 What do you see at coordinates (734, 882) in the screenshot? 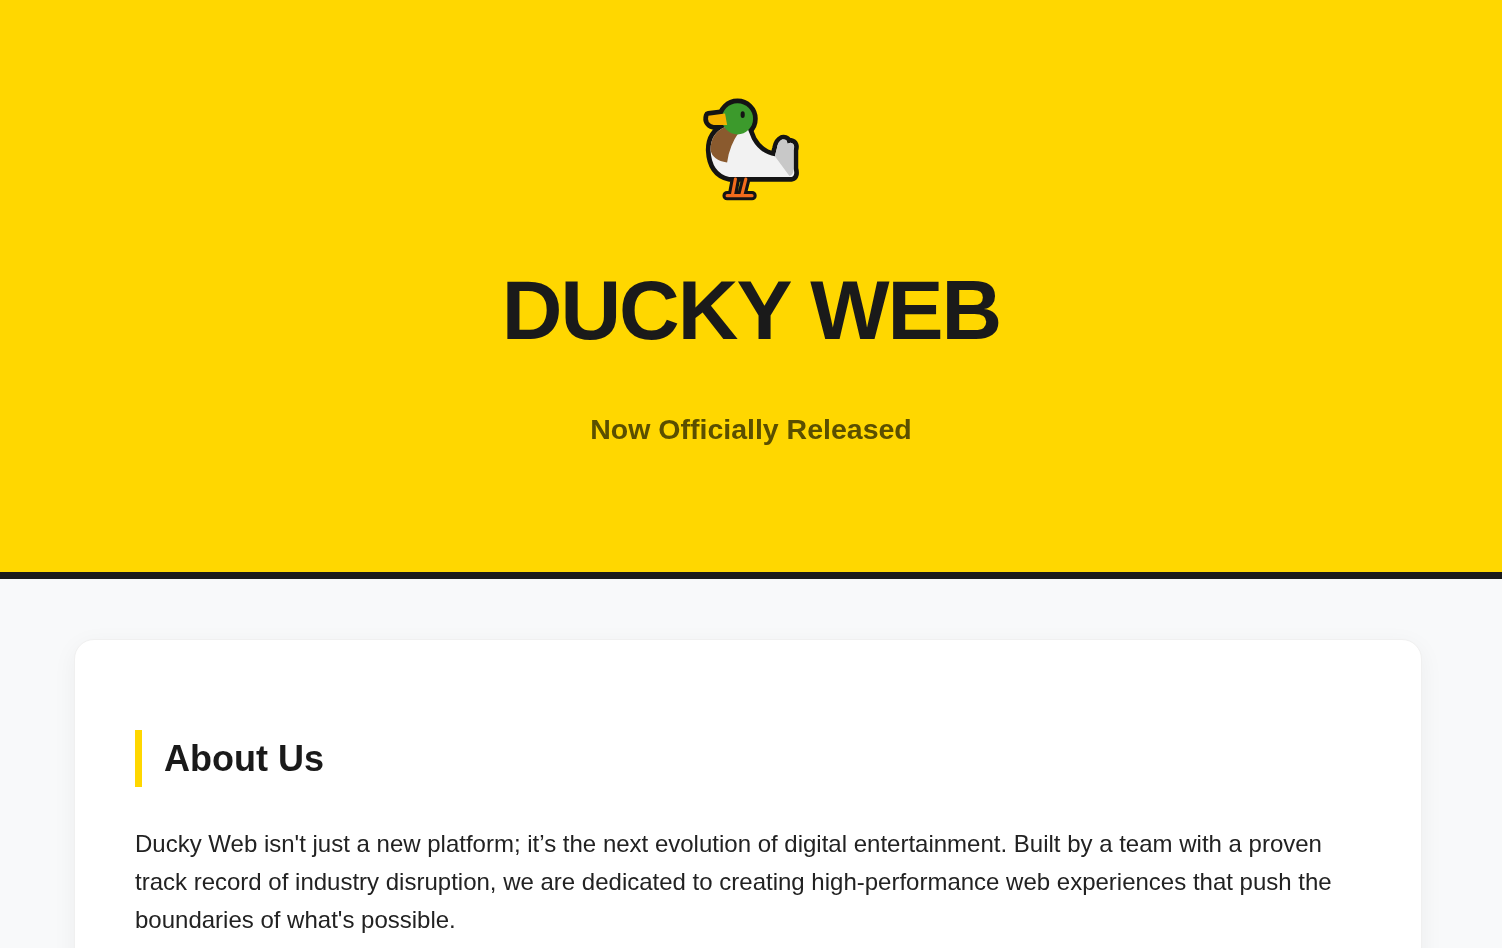
I see `about-paragraph: Ducky Web isn't just a new platform; it’s the next evolution of digital entertainment. Built by a team with a proven track record of industry disruption, we are dedicated to creating high-performance web experiences that push the boundaries of what's possible.` at bounding box center [734, 882].